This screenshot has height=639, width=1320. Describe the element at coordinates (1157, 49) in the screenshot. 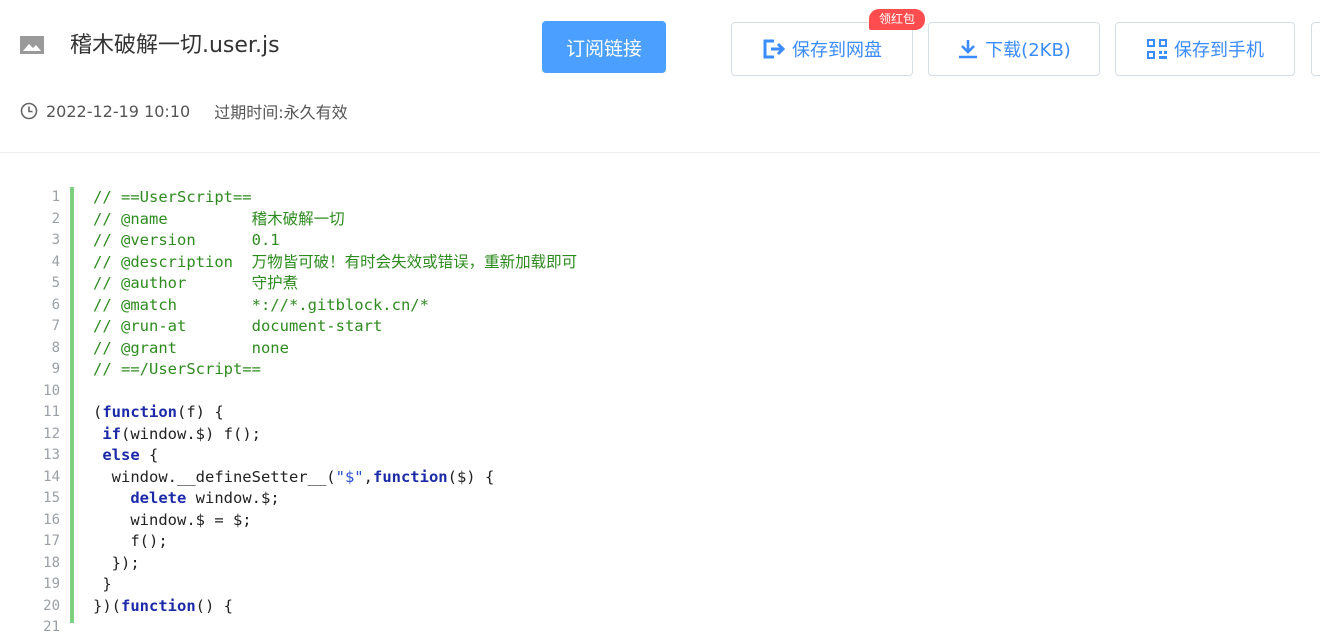

I see `qr-code-icon` at that location.